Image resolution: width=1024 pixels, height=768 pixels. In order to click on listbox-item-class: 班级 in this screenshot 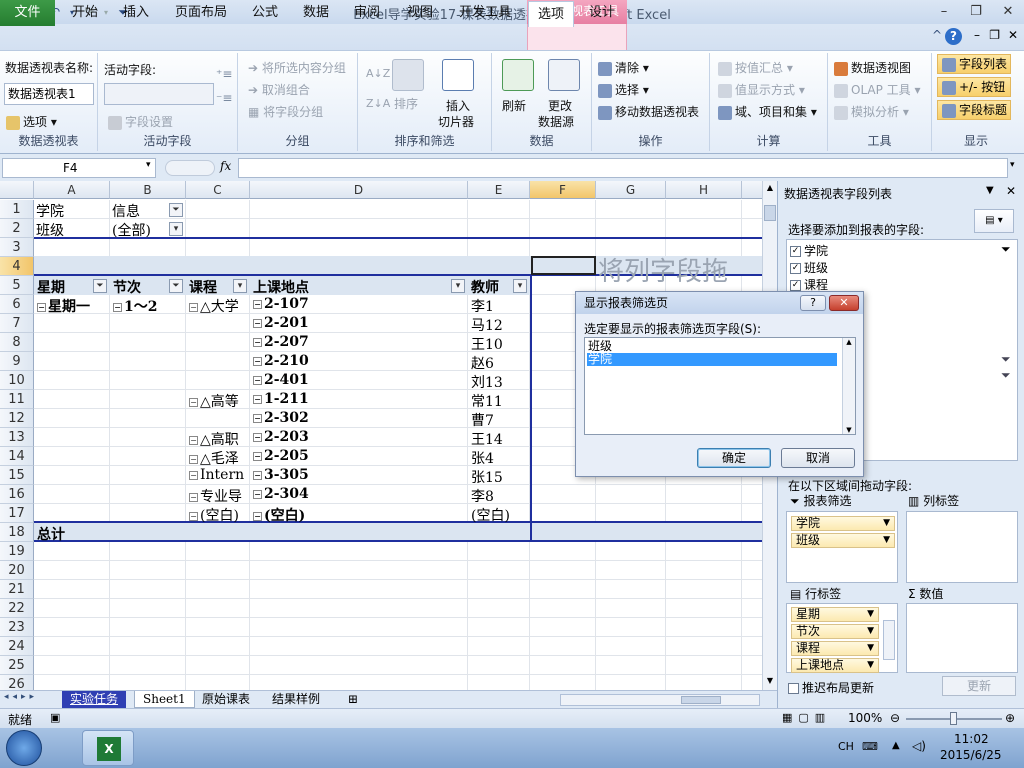, I will do `click(712, 346)`.